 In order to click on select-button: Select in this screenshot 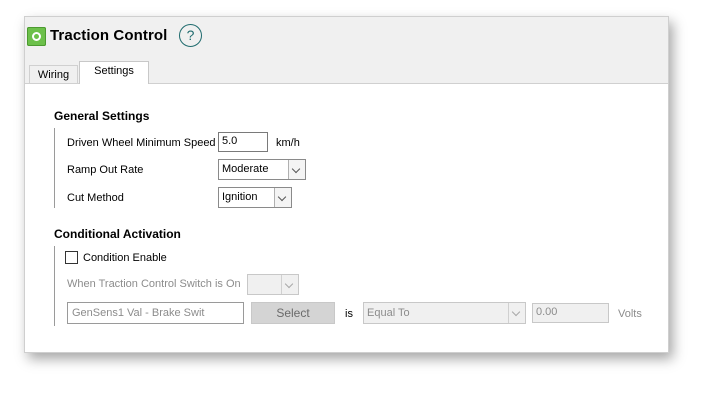, I will do `click(293, 313)`.